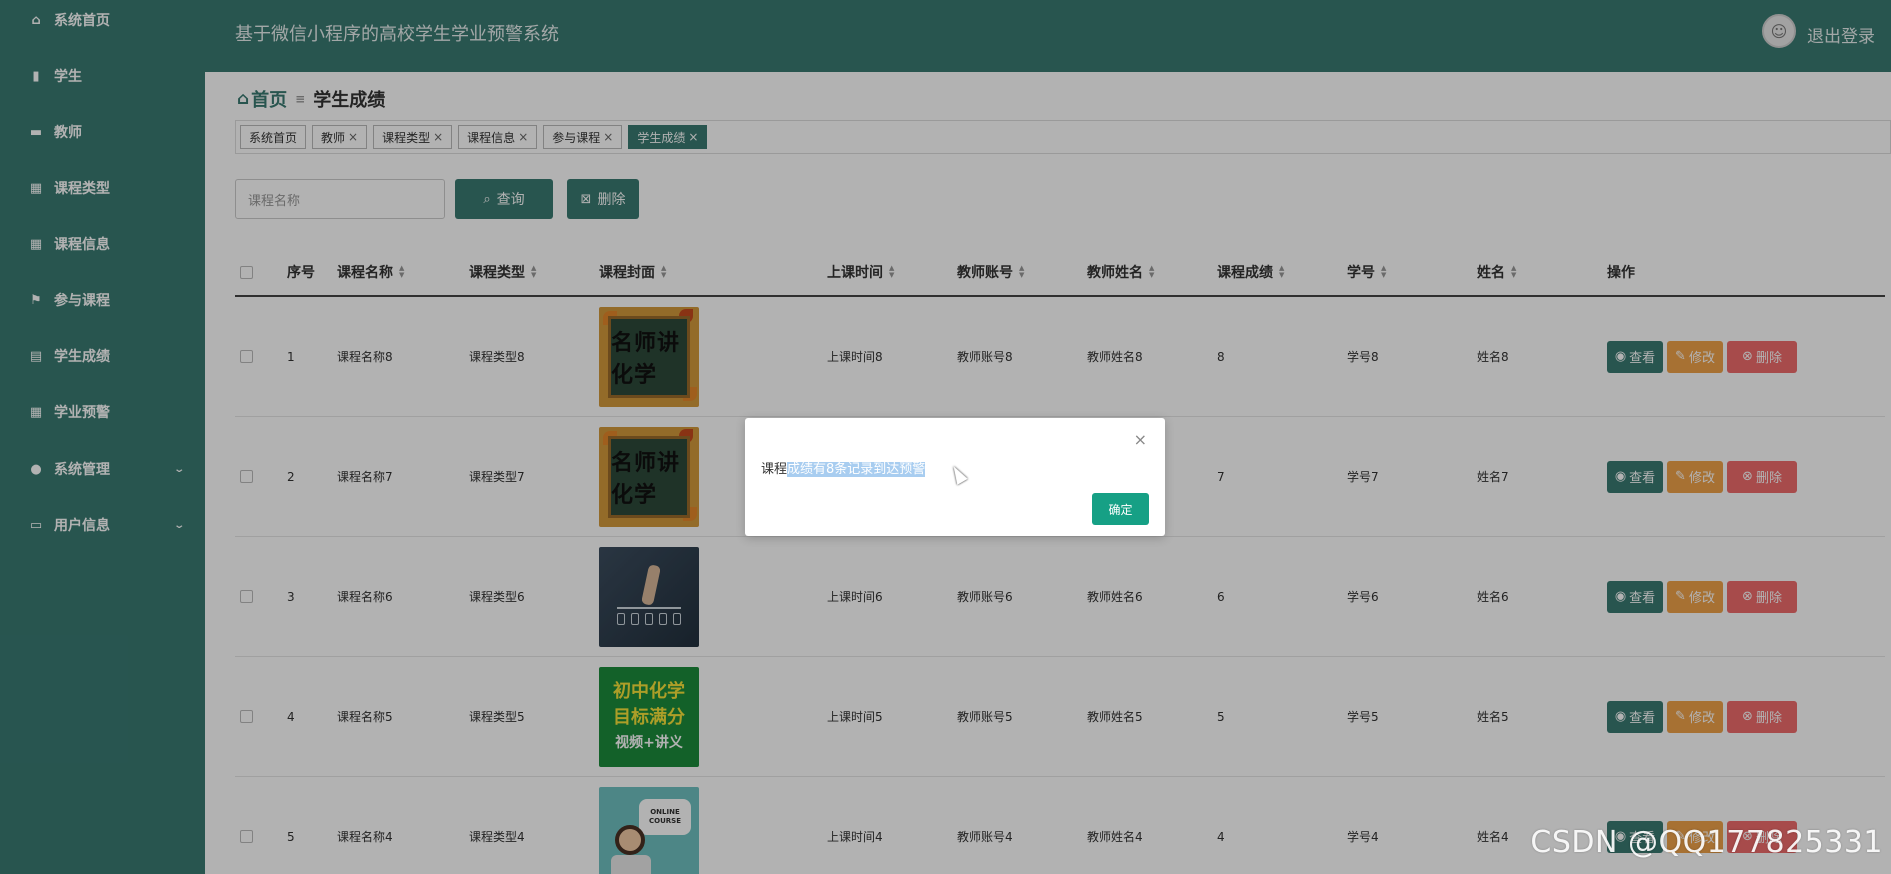 The image size is (1891, 874). I want to click on dialog-message: 课程成绩有8条记录到达预警, so click(843, 467).